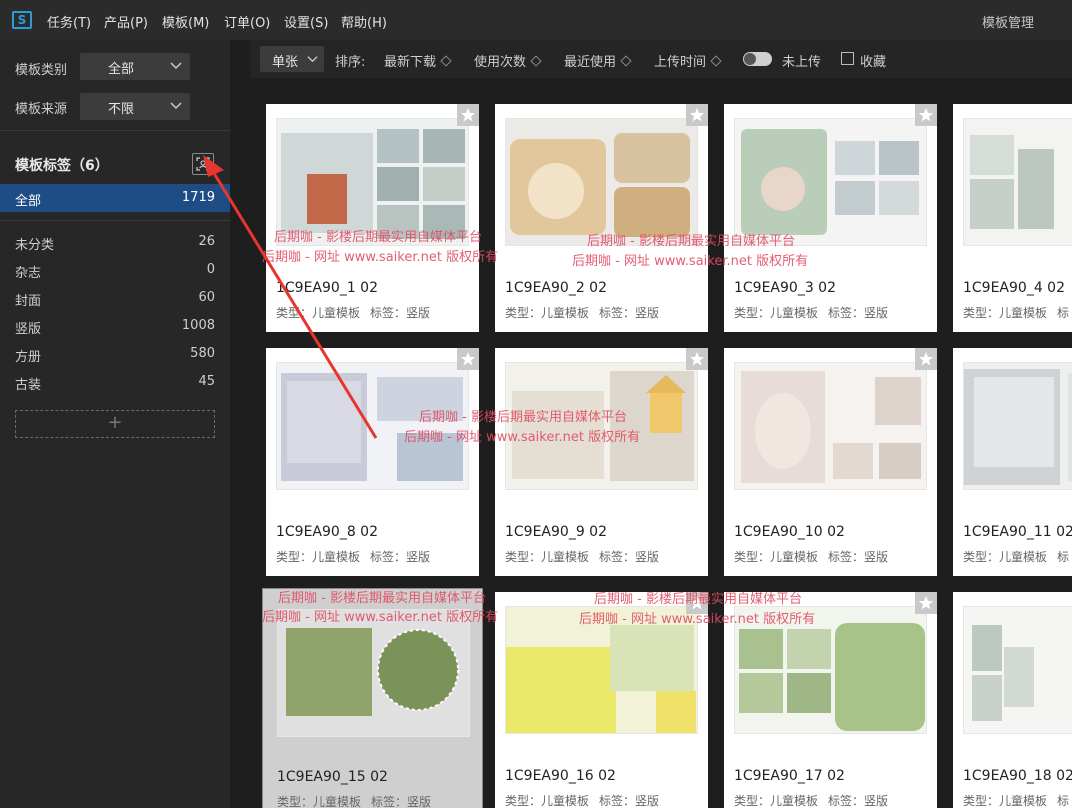 This screenshot has width=1072, height=808. What do you see at coordinates (306, 21) in the screenshot?
I see `menu-settings: 设置(S)` at bounding box center [306, 21].